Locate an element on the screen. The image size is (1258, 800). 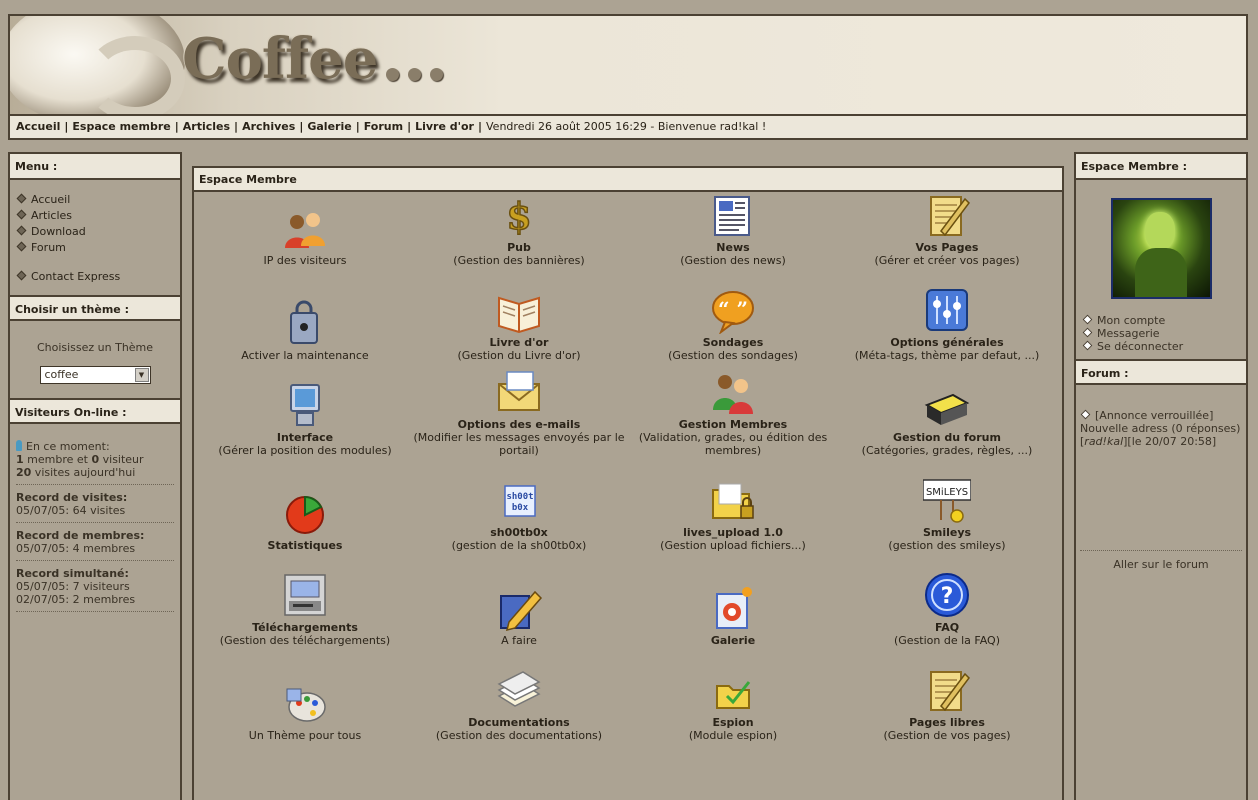
speech-bubble-icon: “ ” is located at coordinates (733, 310).